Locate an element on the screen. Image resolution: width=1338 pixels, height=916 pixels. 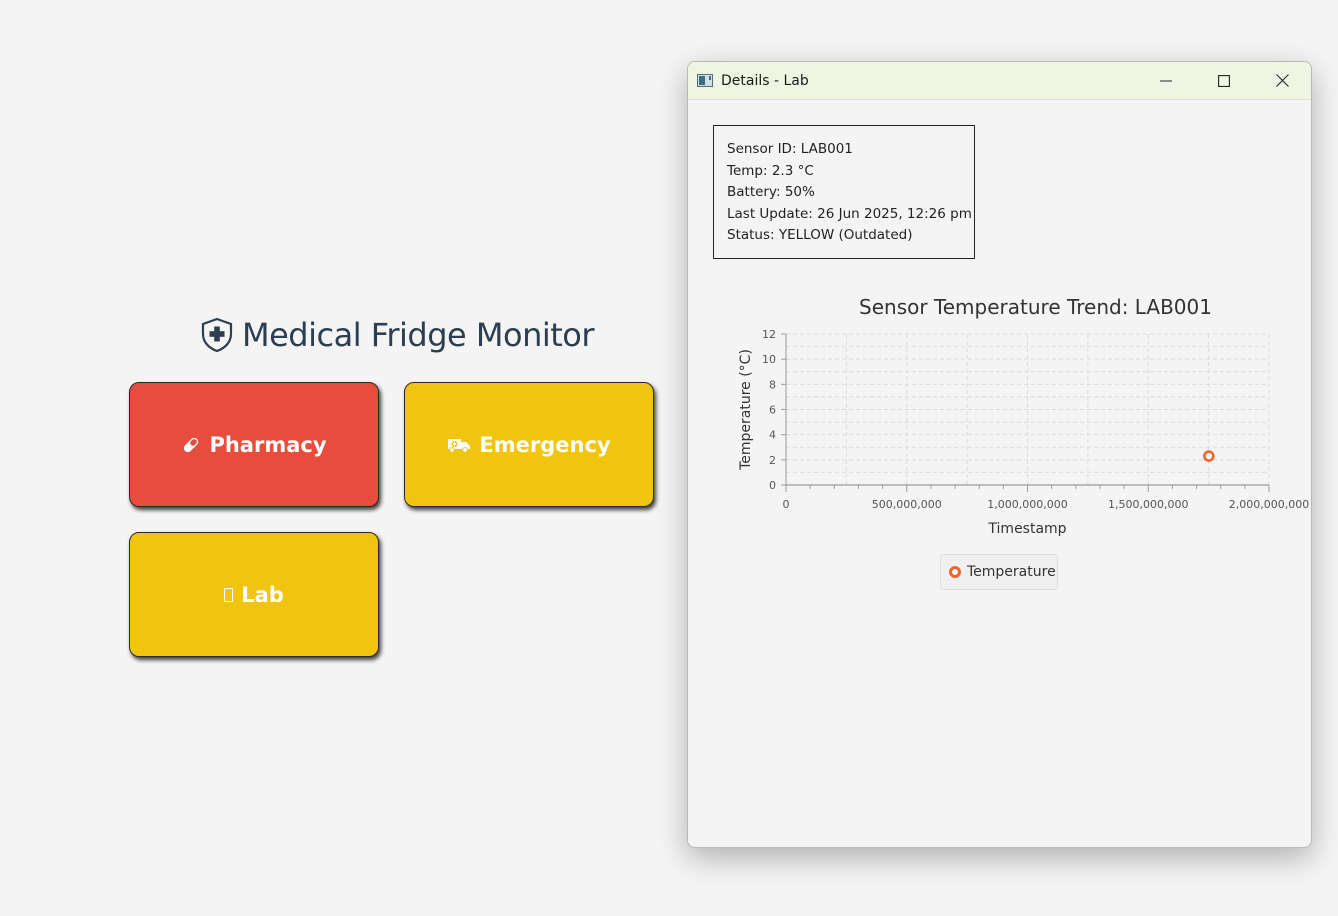
legend-label: Temperature is located at coordinates (1011, 572).